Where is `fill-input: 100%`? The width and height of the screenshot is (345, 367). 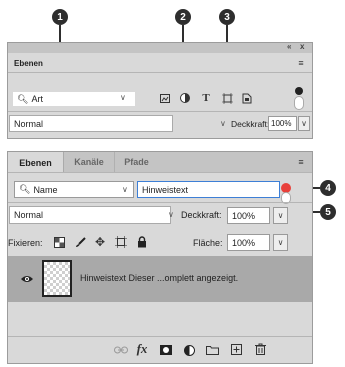 fill-input: 100% is located at coordinates (248, 242).